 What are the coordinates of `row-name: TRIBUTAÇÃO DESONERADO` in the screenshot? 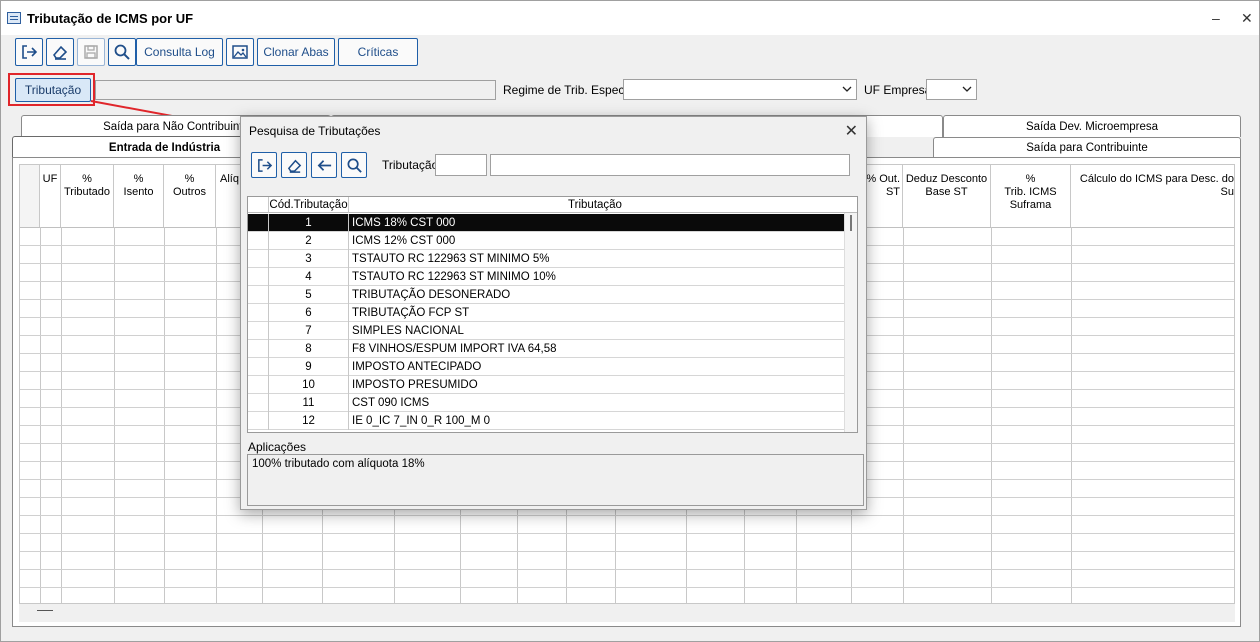 It's located at (431, 295).